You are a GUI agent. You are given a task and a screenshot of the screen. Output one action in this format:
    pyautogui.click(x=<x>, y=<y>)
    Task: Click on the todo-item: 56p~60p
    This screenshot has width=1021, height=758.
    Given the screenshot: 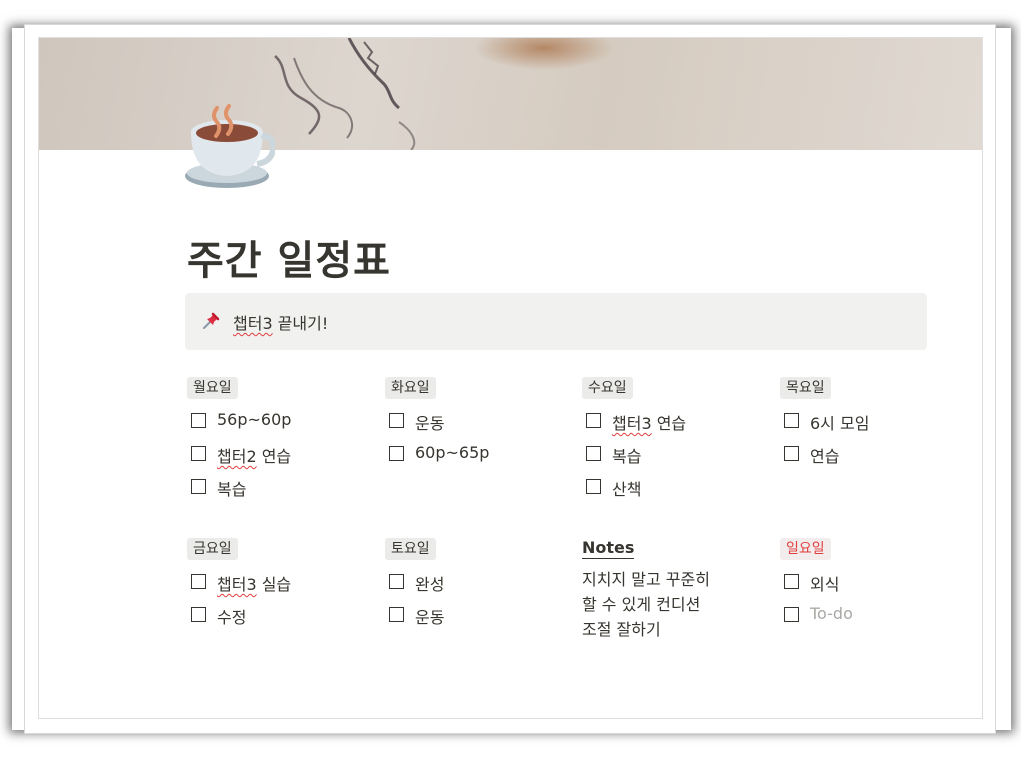 What is the action you would take?
    pyautogui.click(x=277, y=421)
    